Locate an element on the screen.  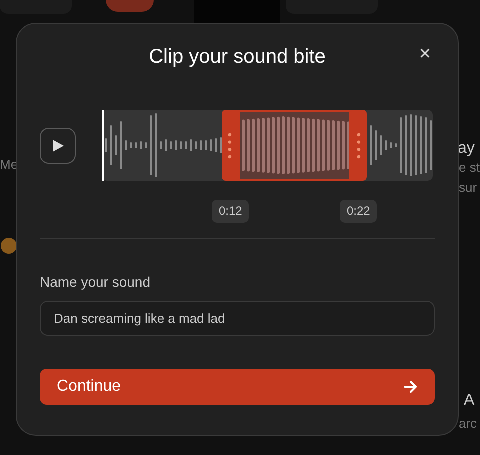
dialog-title: Clip your sound bite is located at coordinates (237, 57).